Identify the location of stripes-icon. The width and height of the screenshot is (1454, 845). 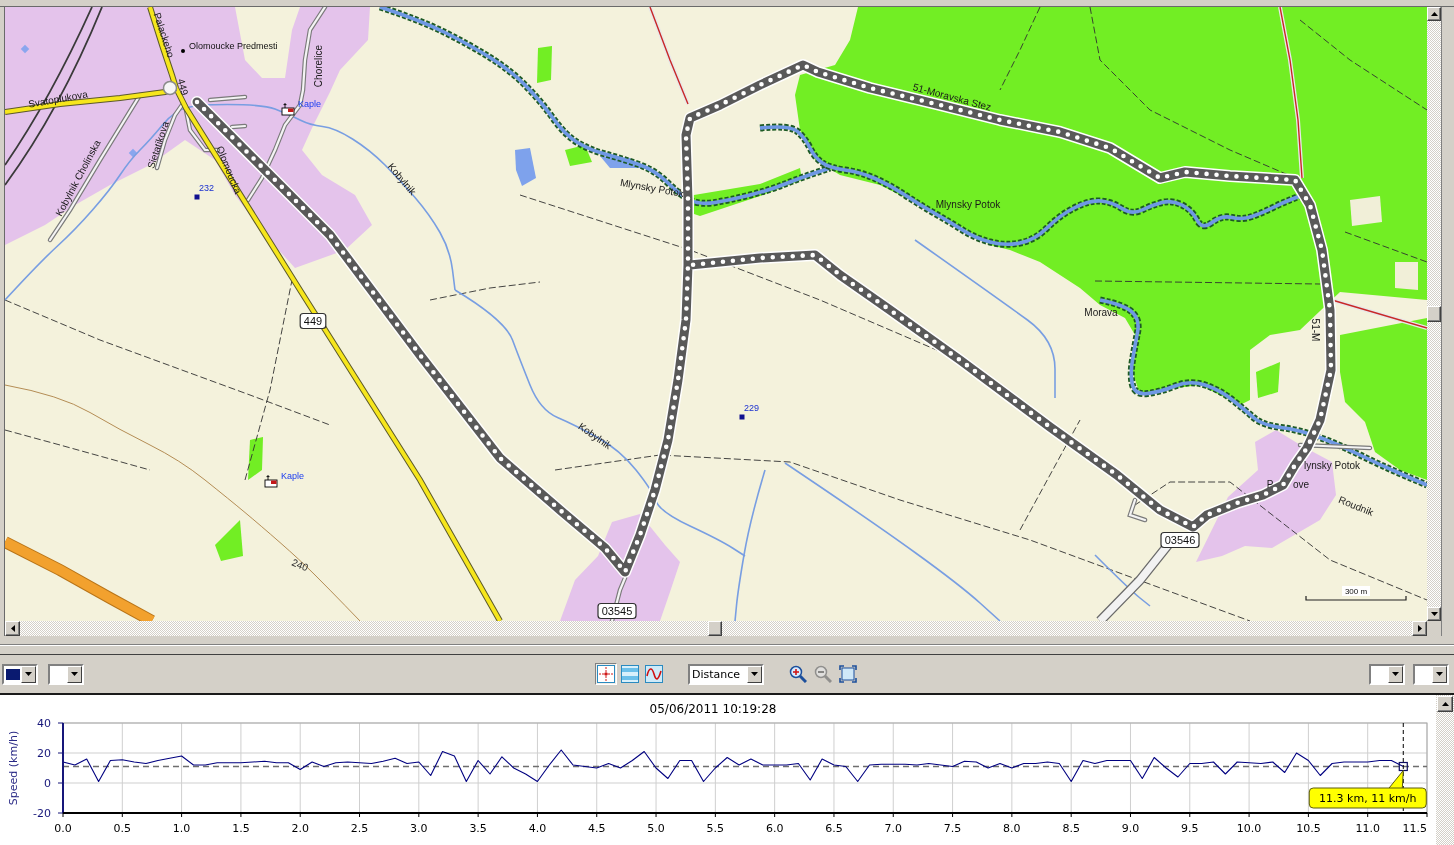
(630, 674).